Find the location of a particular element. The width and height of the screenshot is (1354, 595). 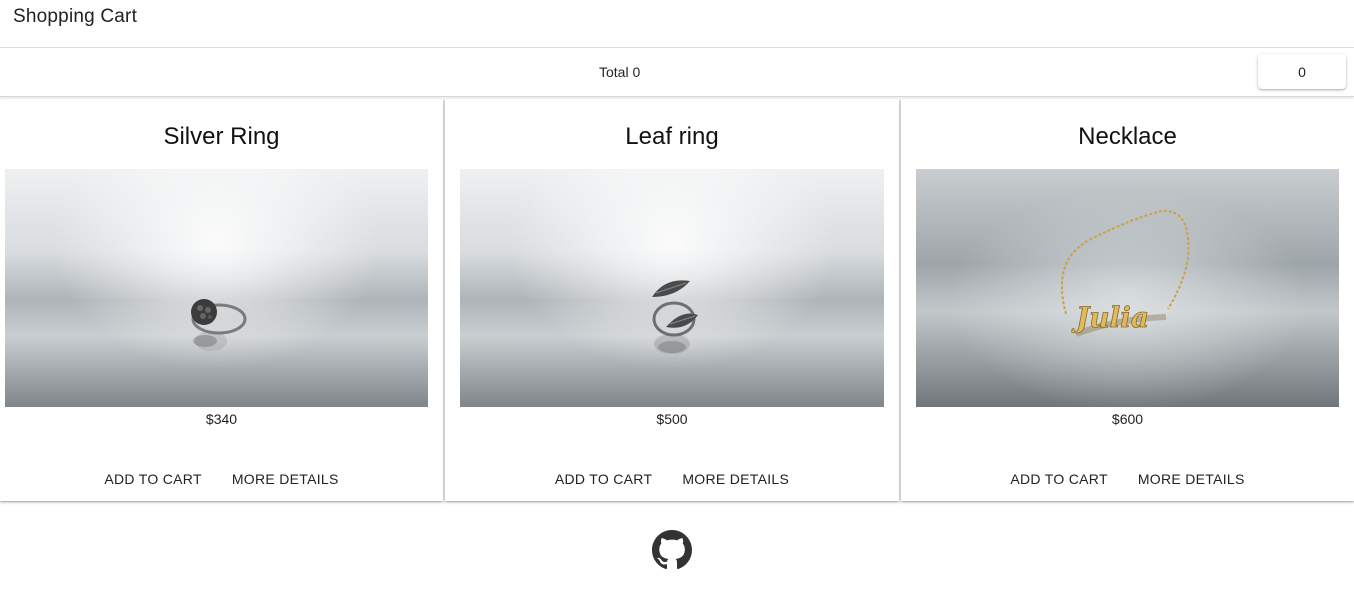

product-price: $500 is located at coordinates (672, 419).